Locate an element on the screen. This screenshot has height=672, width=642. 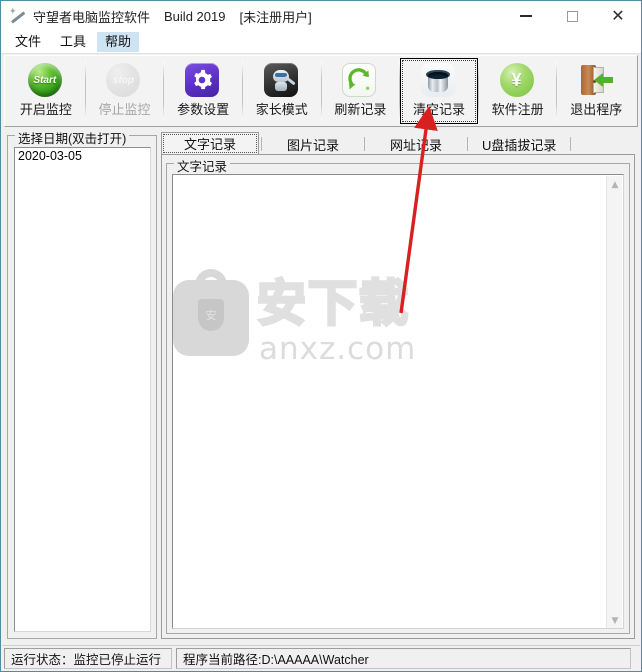
toolbar-label-refresh-records: 刷新记录 is located at coordinates (360, 109).